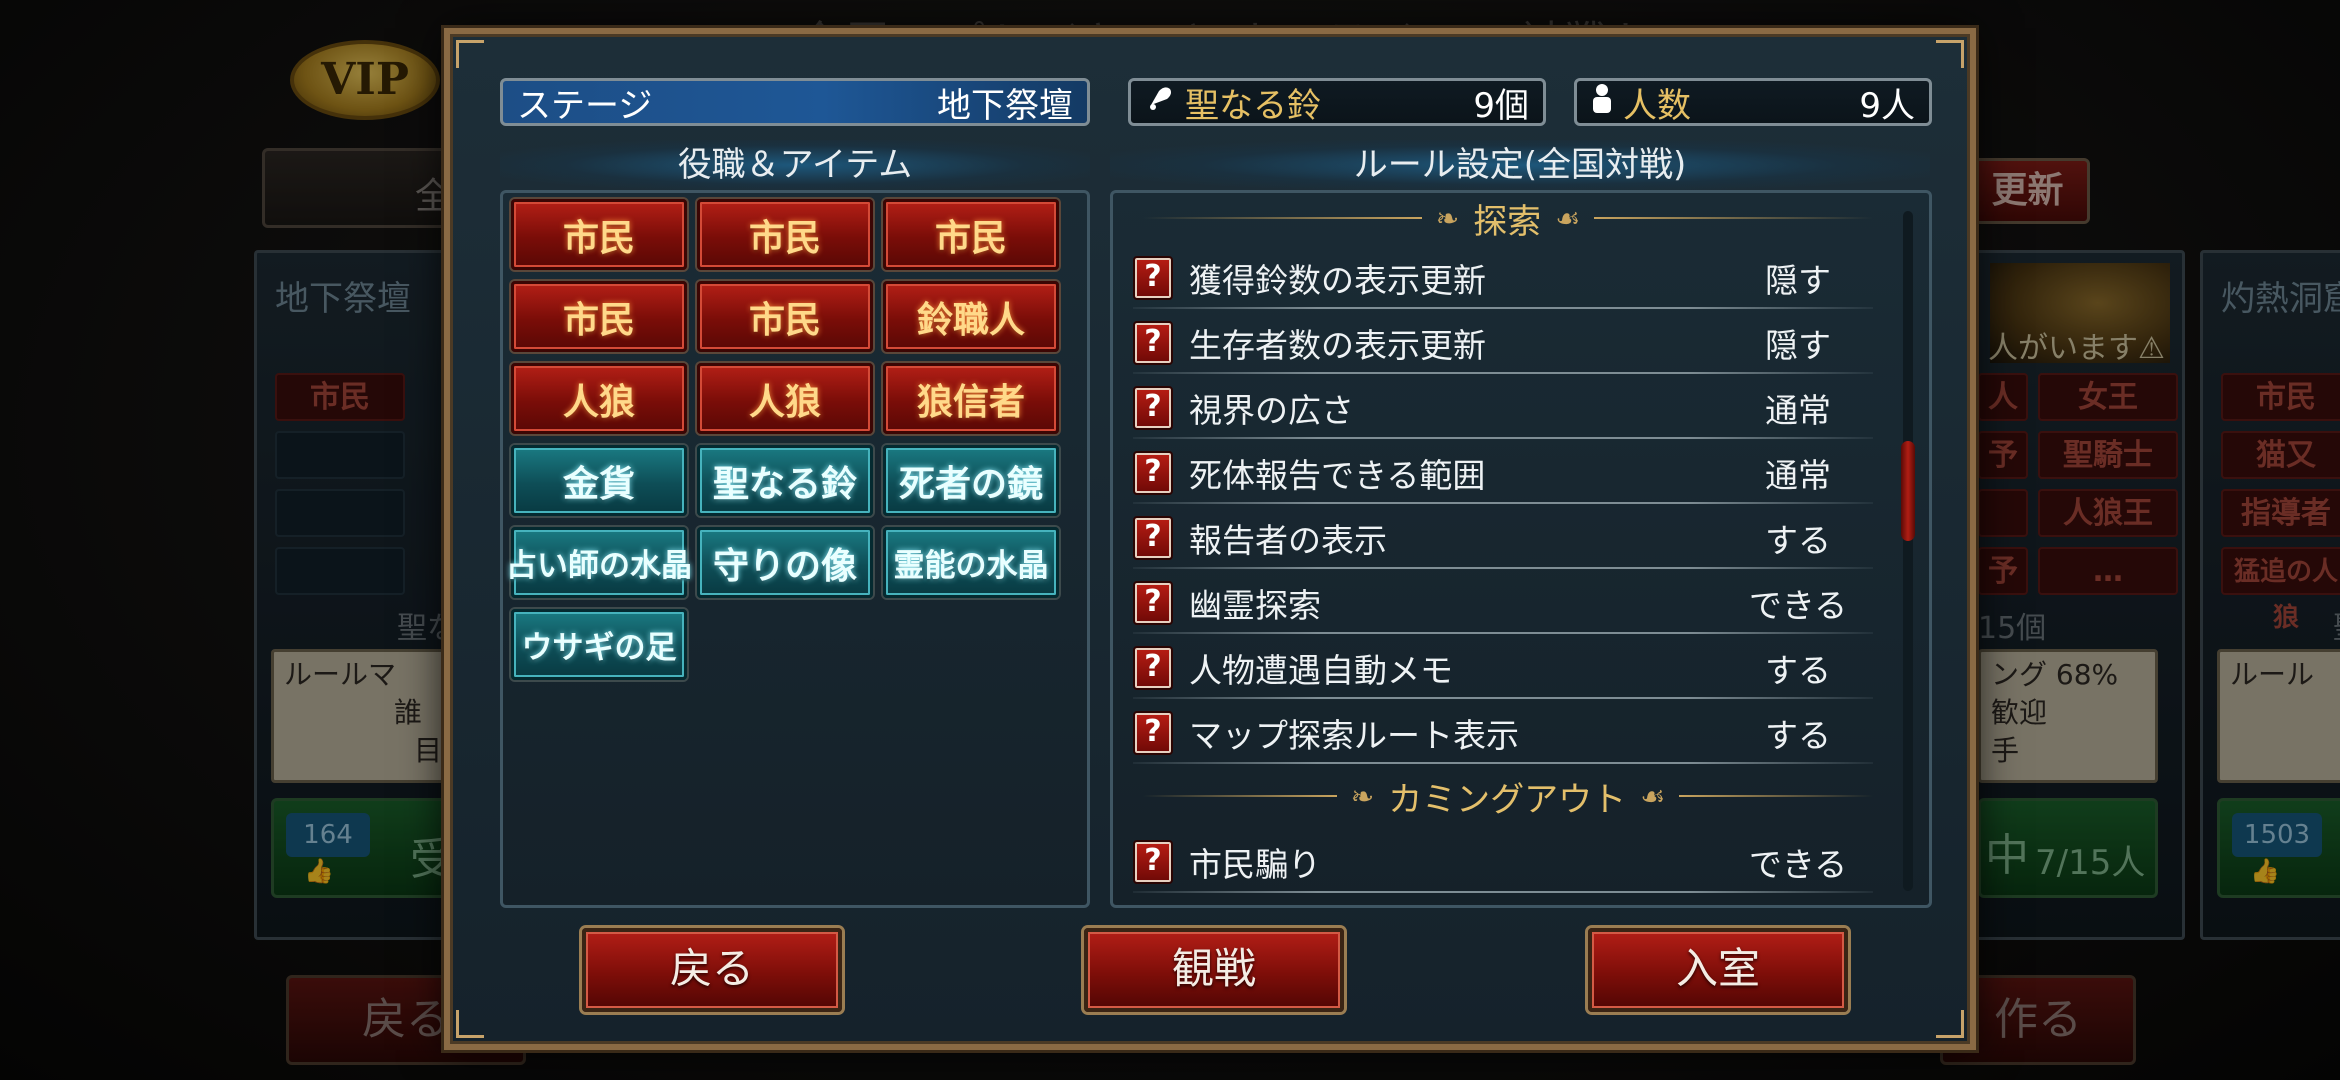 This screenshot has width=2340, height=1080. Describe the element at coordinates (795, 102) in the screenshot. I see `stage-info-bar: ステージ 地下祭壇` at that location.